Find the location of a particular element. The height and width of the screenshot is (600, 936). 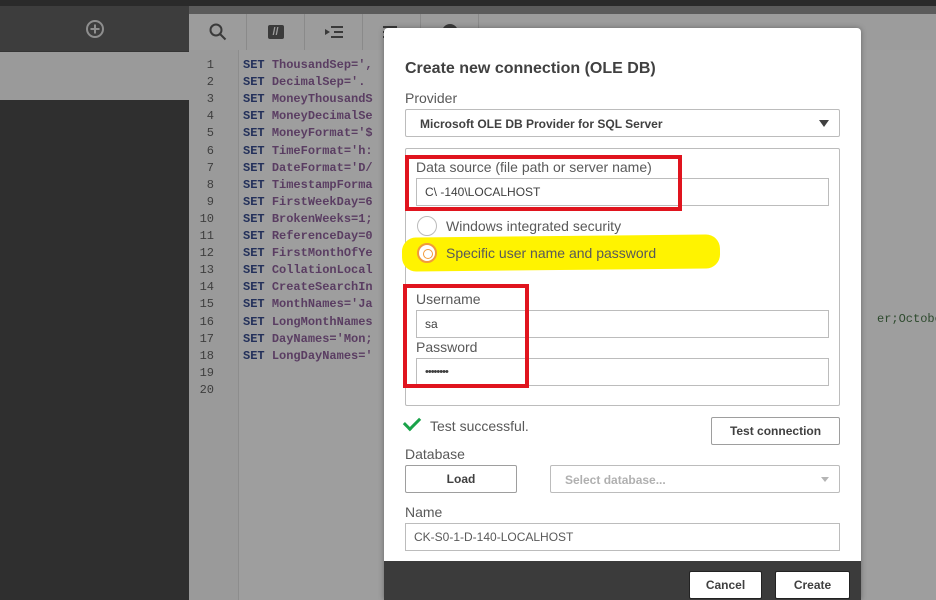

code-line: SET ReferenceDay=0 is located at coordinates (308, 236).